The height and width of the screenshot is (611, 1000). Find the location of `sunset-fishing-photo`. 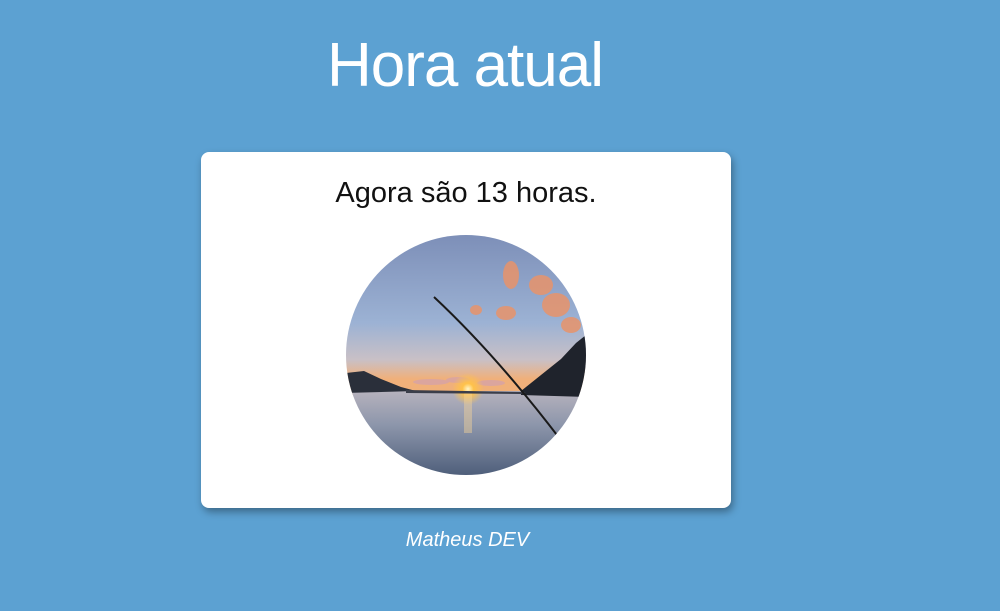

sunset-fishing-photo is located at coordinates (466, 355).